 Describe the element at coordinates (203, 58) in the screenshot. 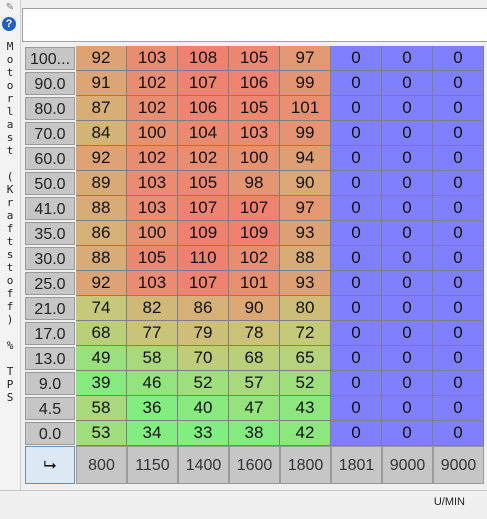

I see `table-cell: 108` at that location.